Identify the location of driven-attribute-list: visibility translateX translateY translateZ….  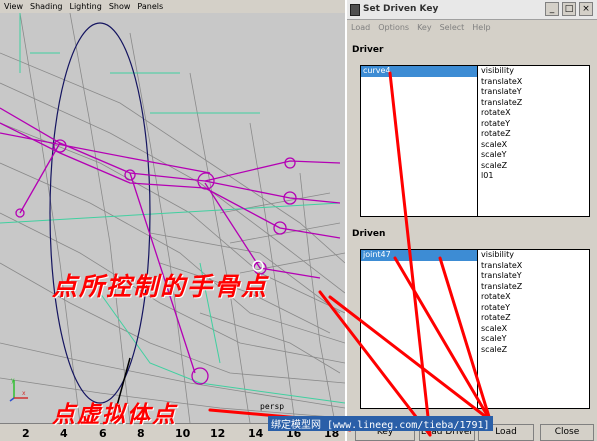
(534, 329).